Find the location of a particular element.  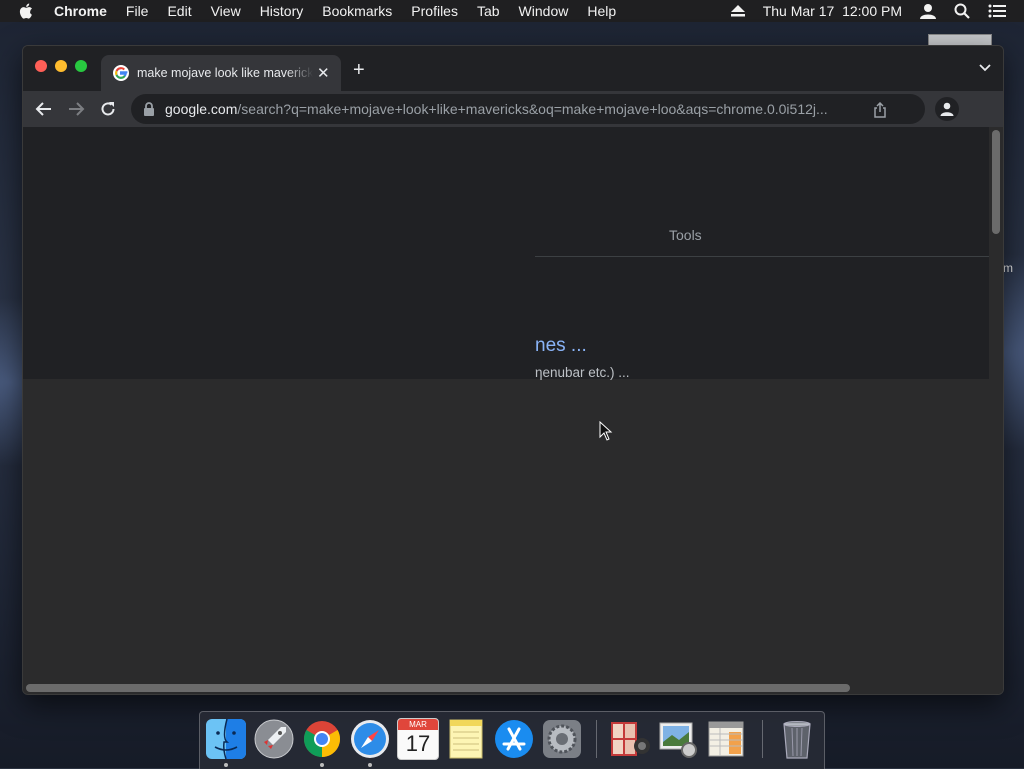

calendar-month: MAR is located at coordinates (418, 724).